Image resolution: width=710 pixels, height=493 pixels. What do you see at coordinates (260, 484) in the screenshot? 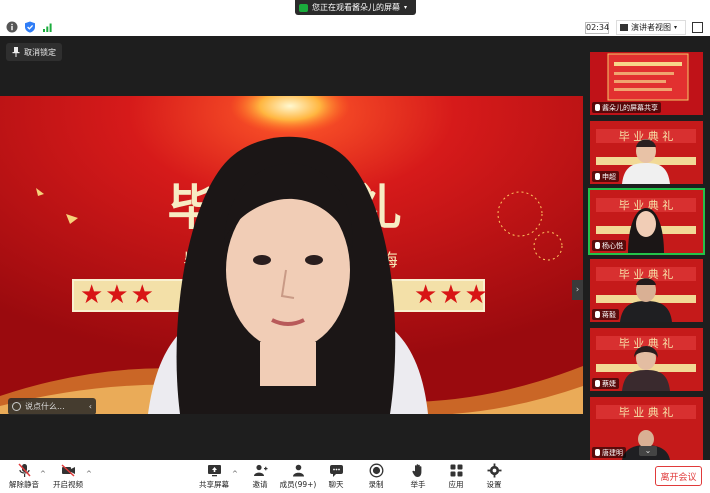
I see `invite-label: 邀请` at bounding box center [260, 484].